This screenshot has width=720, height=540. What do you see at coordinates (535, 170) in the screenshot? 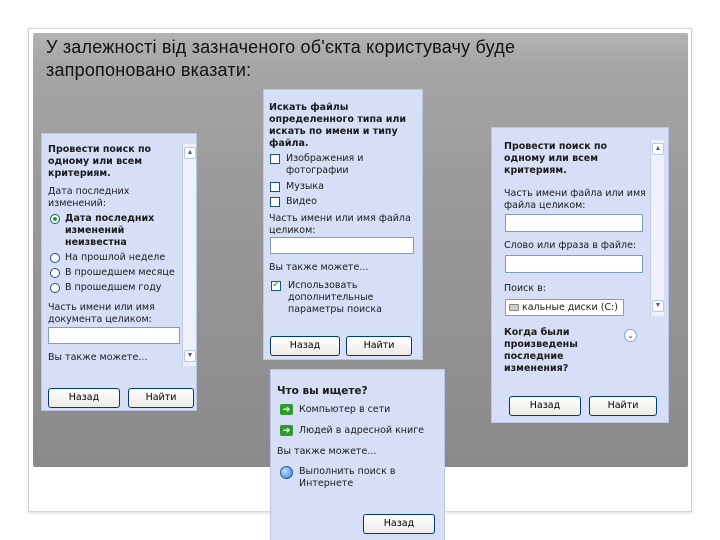
I see `pane-right-header-l3: критериям.` at bounding box center [535, 170].